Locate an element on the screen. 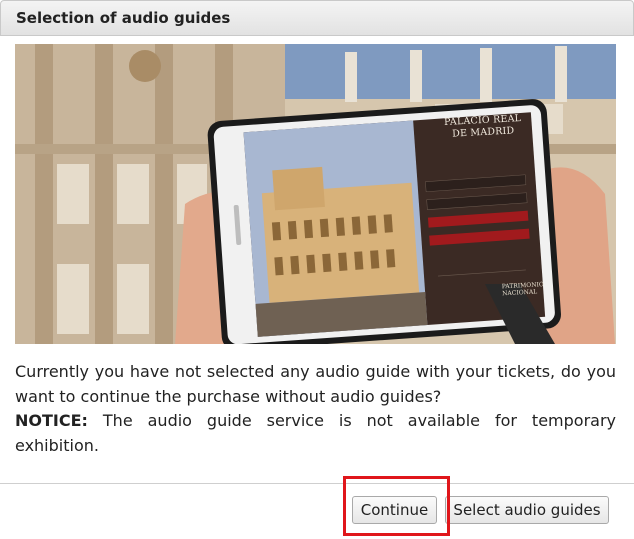  footer-divider is located at coordinates (317, 483).